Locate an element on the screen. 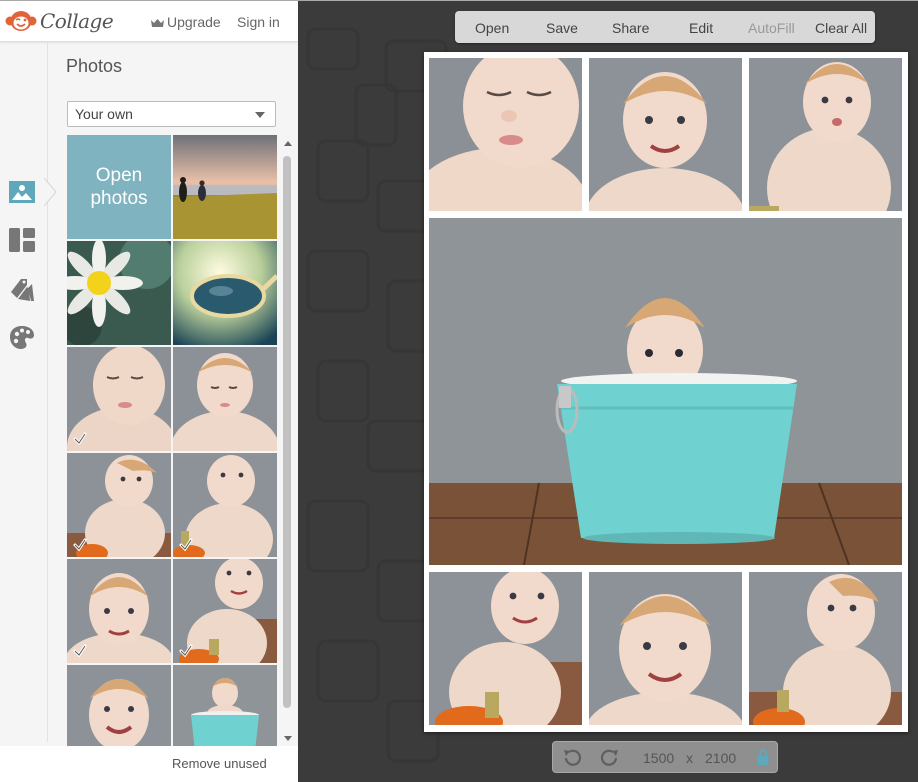 The height and width of the screenshot is (782, 918). sunglasses-photo is located at coordinates (225, 293).